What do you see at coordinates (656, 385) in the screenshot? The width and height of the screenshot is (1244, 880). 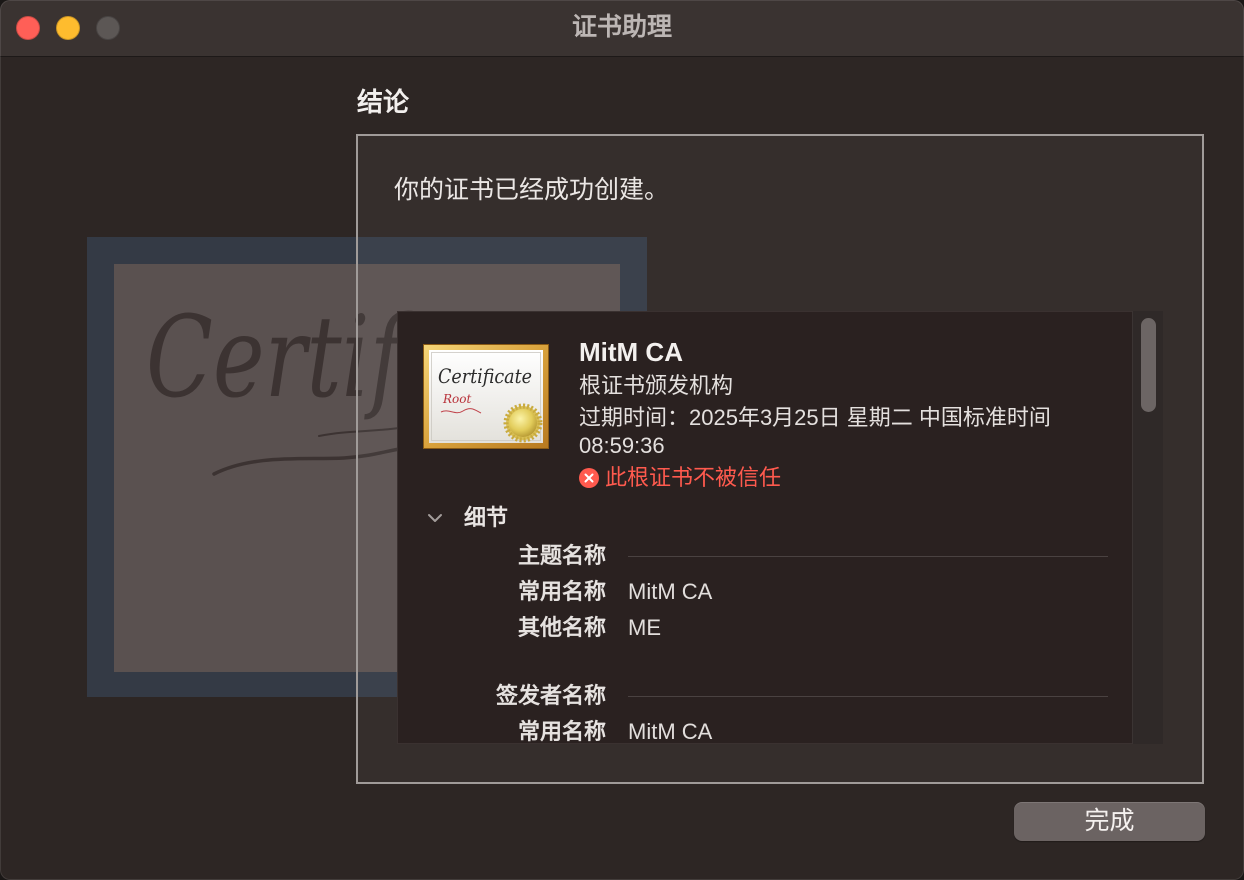 I see `certificate-kind: 根证书颁发机构` at bounding box center [656, 385].